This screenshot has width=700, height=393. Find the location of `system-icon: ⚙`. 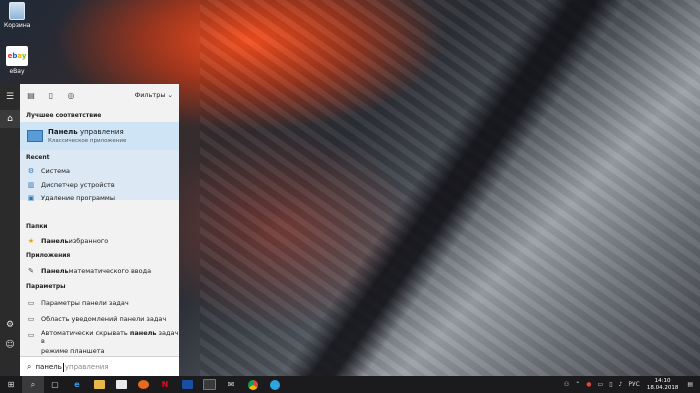

system-icon: ⚙ is located at coordinates (31, 170).